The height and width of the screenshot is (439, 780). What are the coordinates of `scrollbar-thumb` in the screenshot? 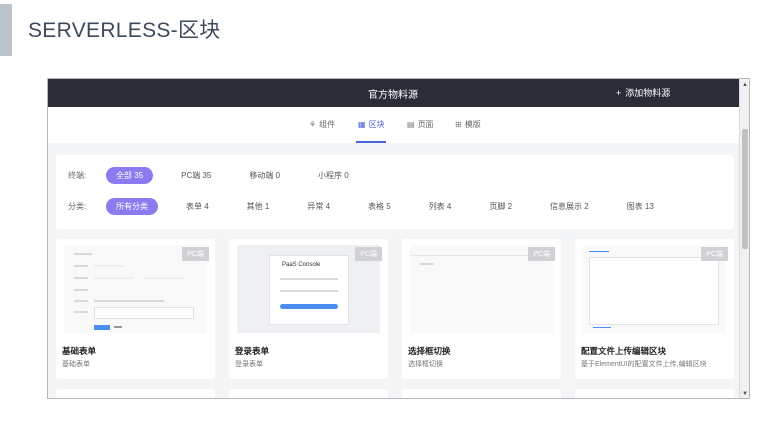 It's located at (745, 189).